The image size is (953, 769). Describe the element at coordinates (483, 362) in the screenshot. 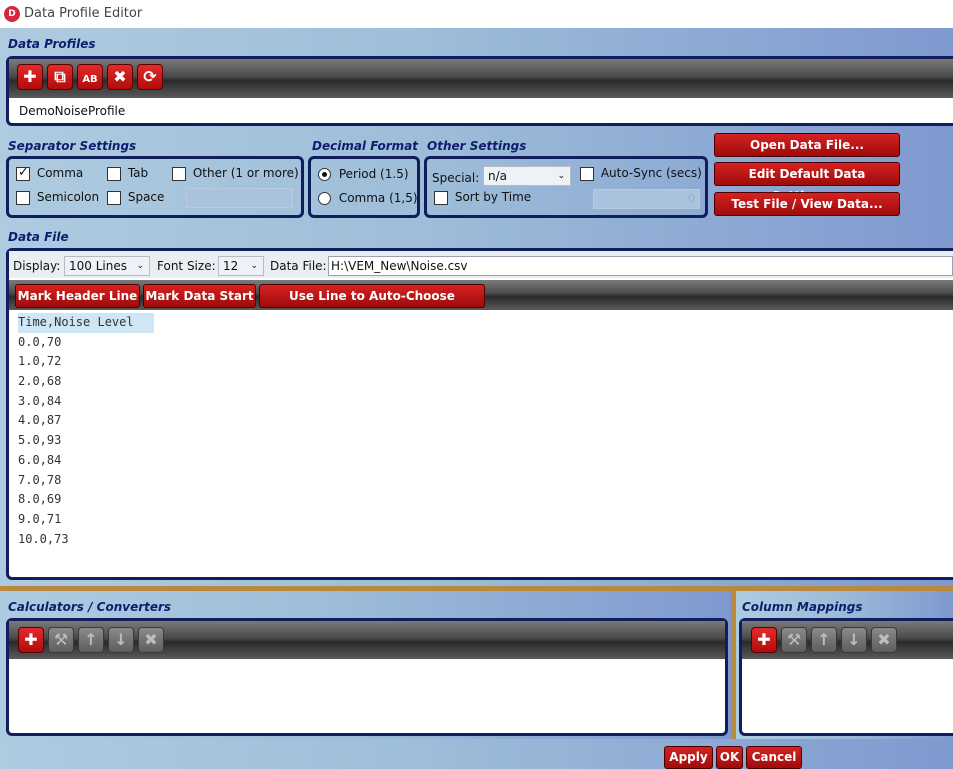

I see `data-line: 1.0,72` at that location.